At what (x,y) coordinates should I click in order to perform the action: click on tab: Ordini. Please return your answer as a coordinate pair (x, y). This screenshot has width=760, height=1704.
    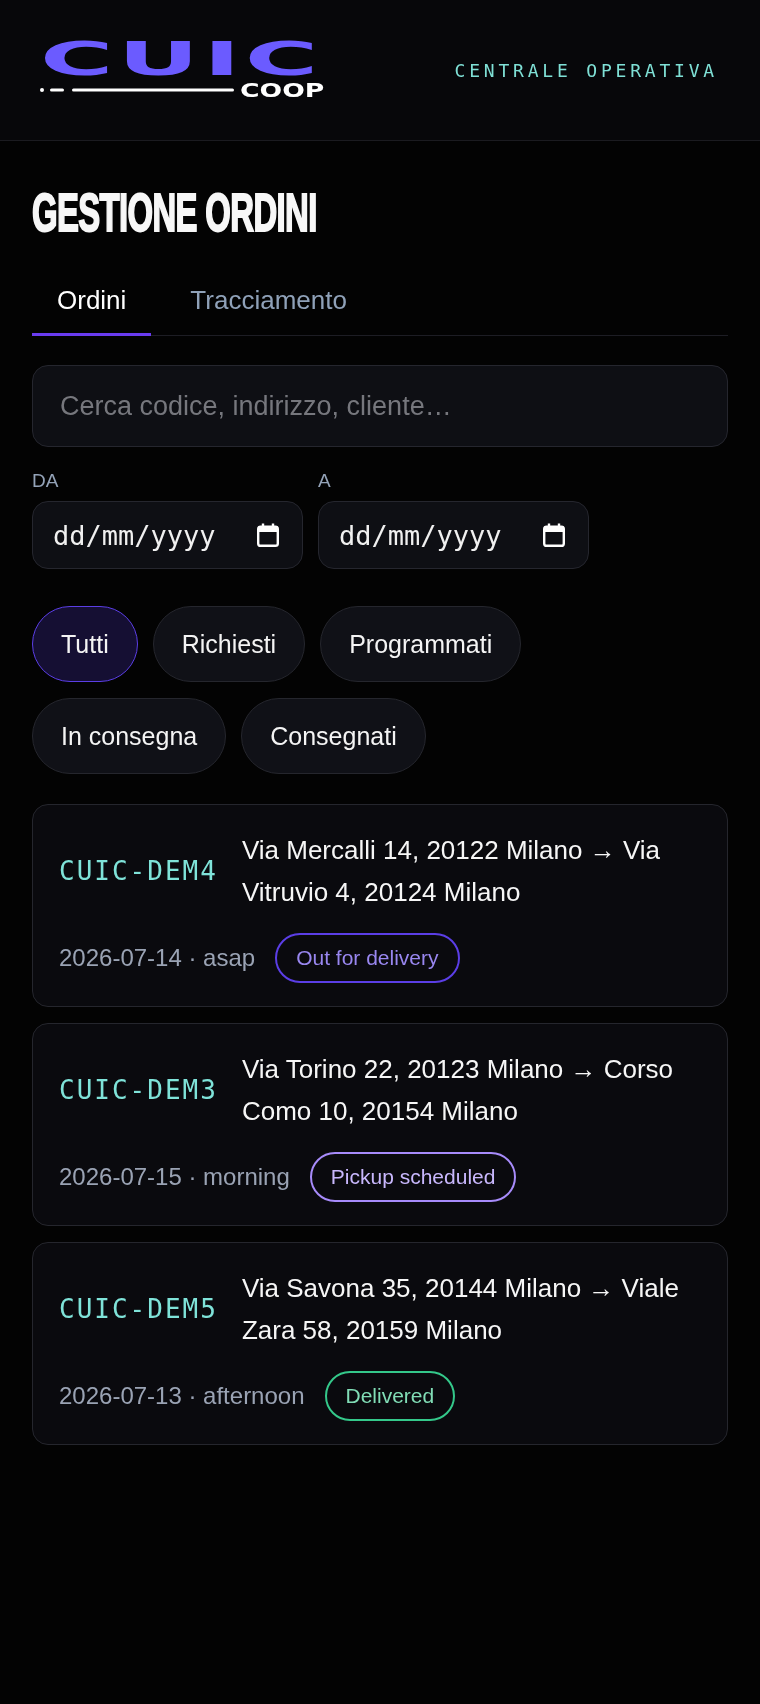
    Looking at the image, I should click on (92, 303).